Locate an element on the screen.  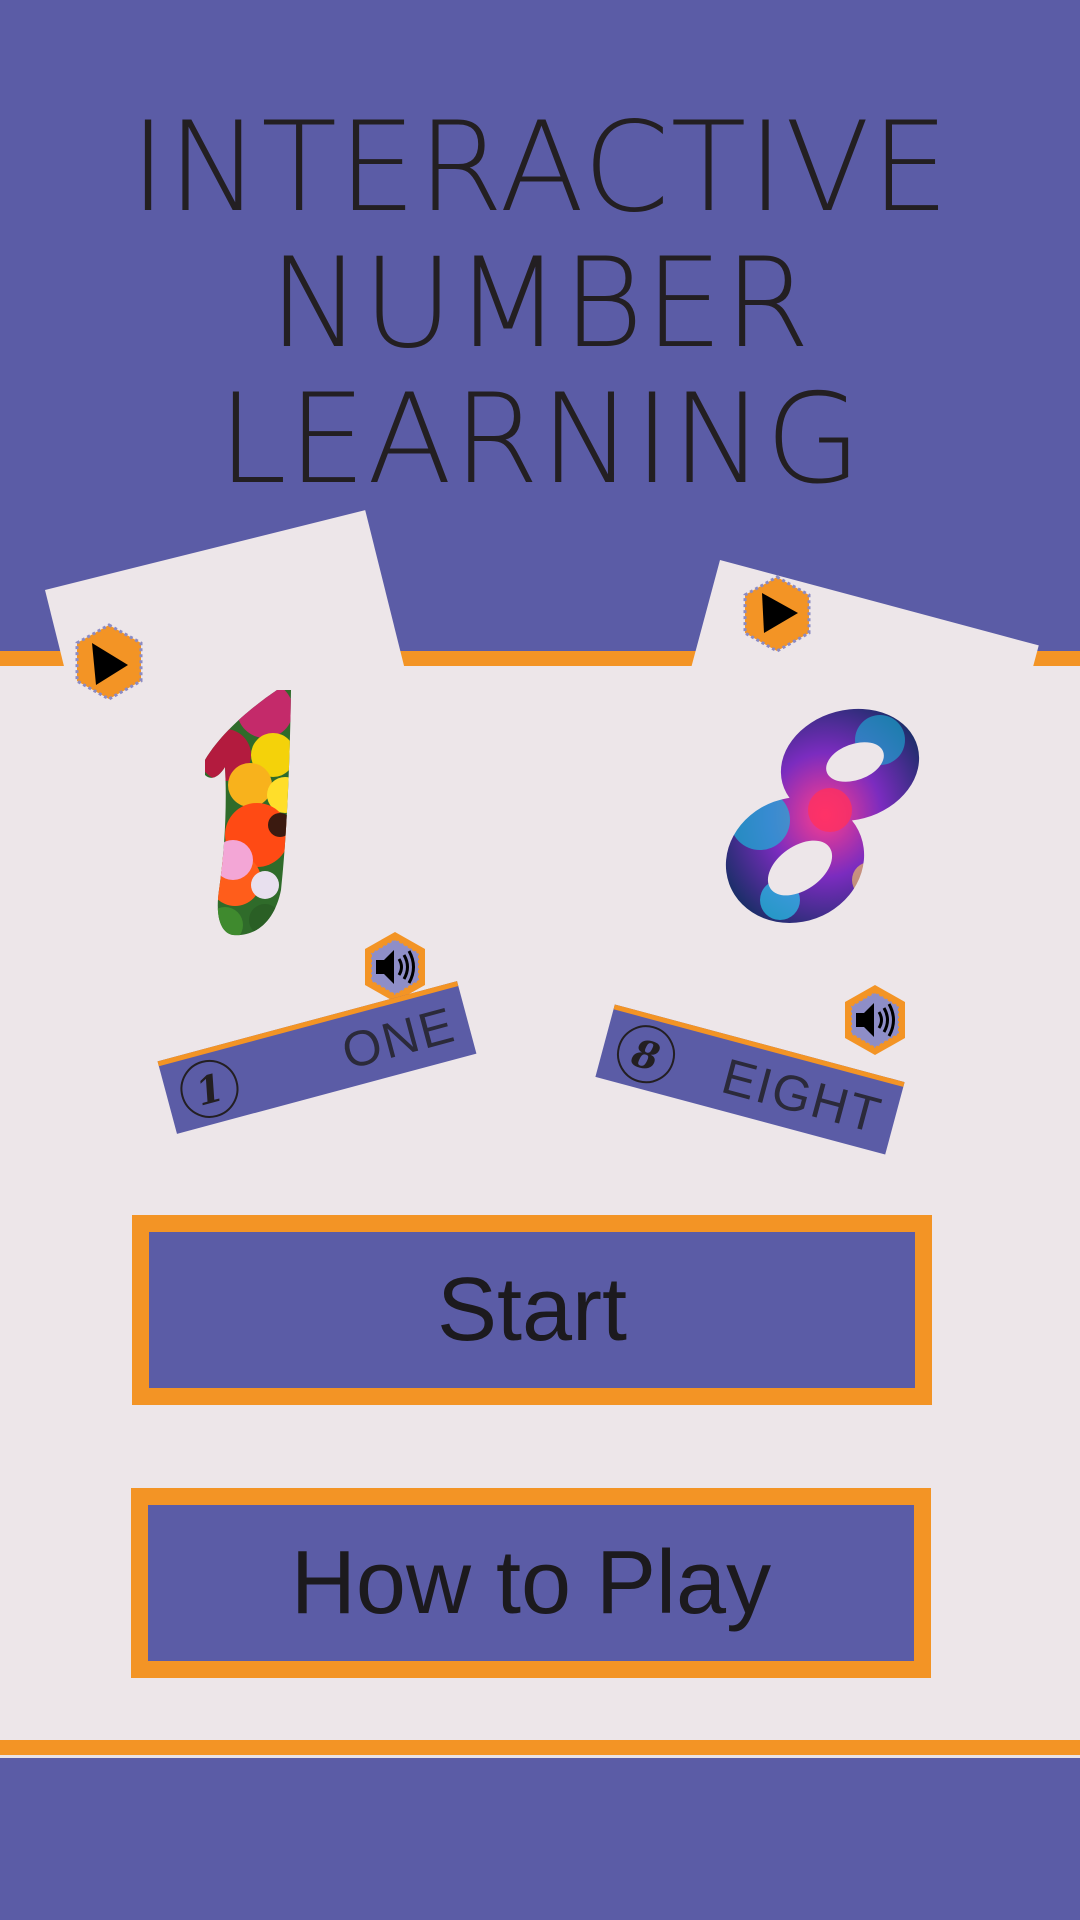
numeral-one-artwork is located at coordinates (248, 813).